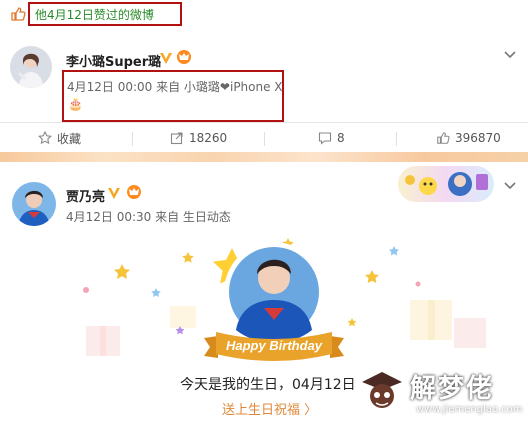 This screenshot has width=528, height=428. Describe the element at coordinates (113, 60) in the screenshot. I see `author-name: 李小璐Super璐` at that location.